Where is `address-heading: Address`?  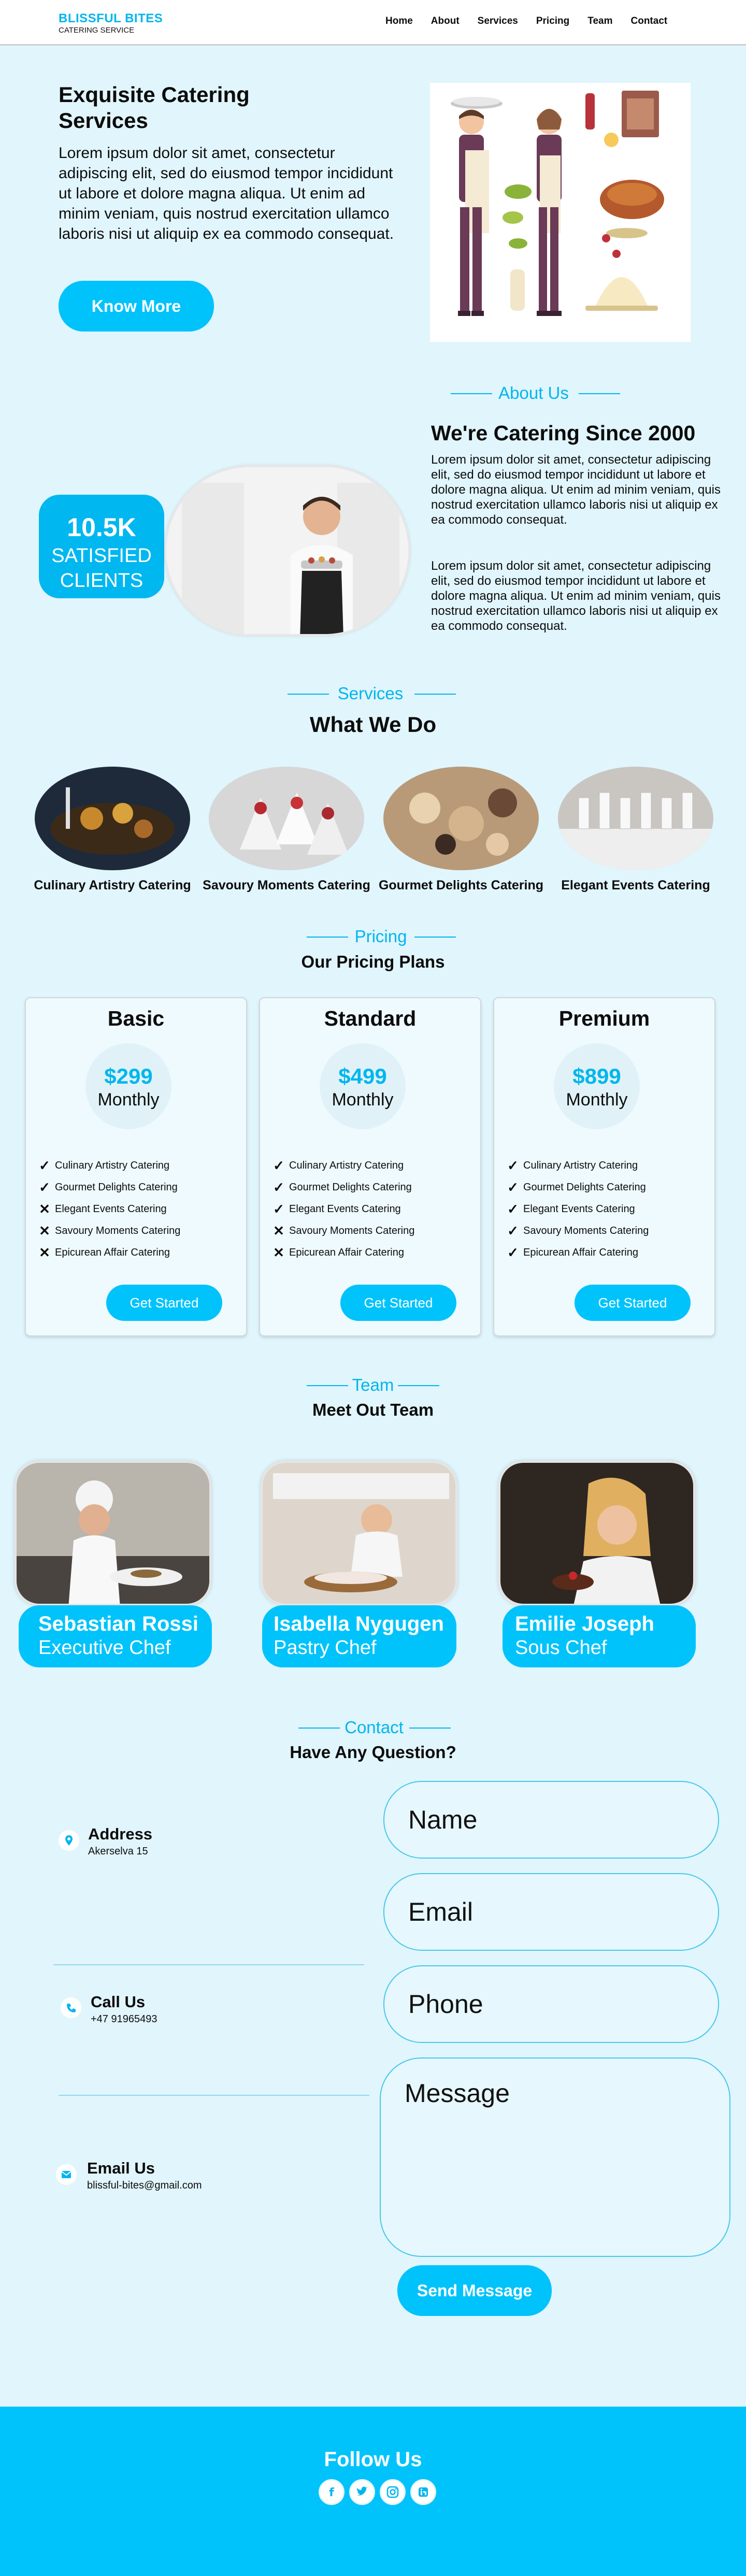 address-heading: Address is located at coordinates (121, 1834).